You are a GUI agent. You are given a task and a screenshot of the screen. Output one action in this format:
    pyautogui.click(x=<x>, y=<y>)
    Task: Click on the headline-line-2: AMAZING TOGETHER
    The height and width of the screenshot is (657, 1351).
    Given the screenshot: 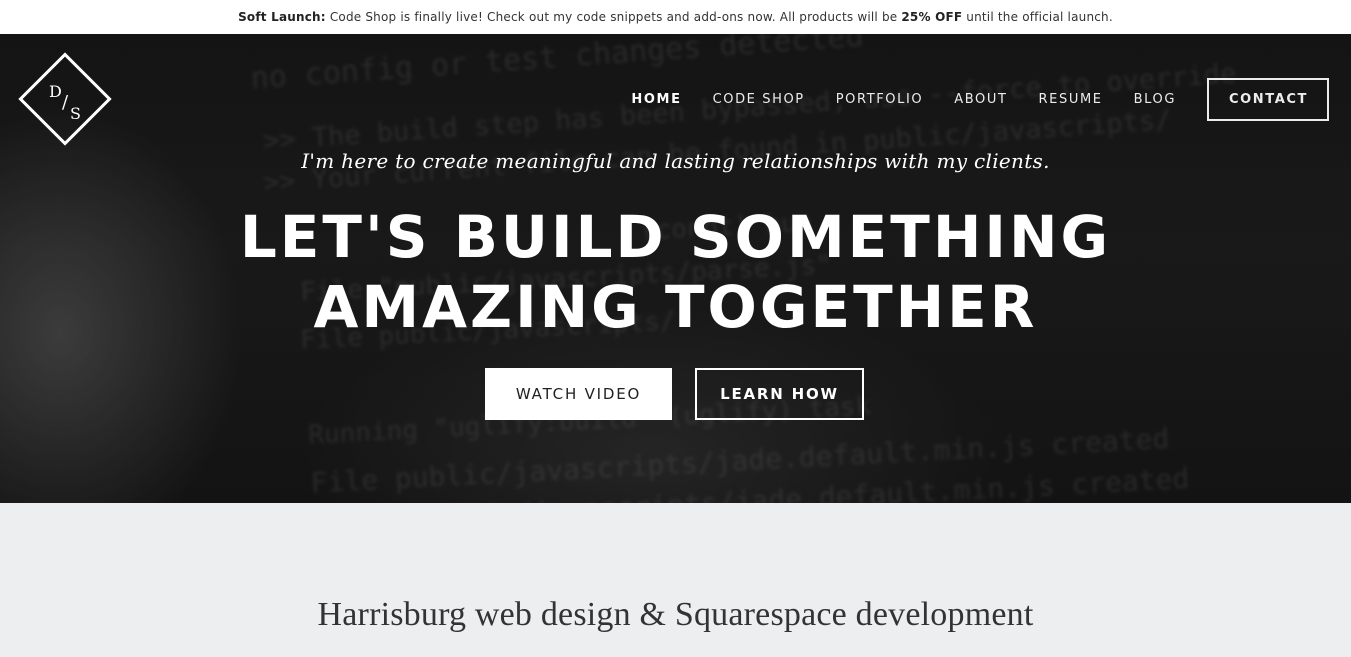 What is the action you would take?
    pyautogui.click(x=675, y=307)
    